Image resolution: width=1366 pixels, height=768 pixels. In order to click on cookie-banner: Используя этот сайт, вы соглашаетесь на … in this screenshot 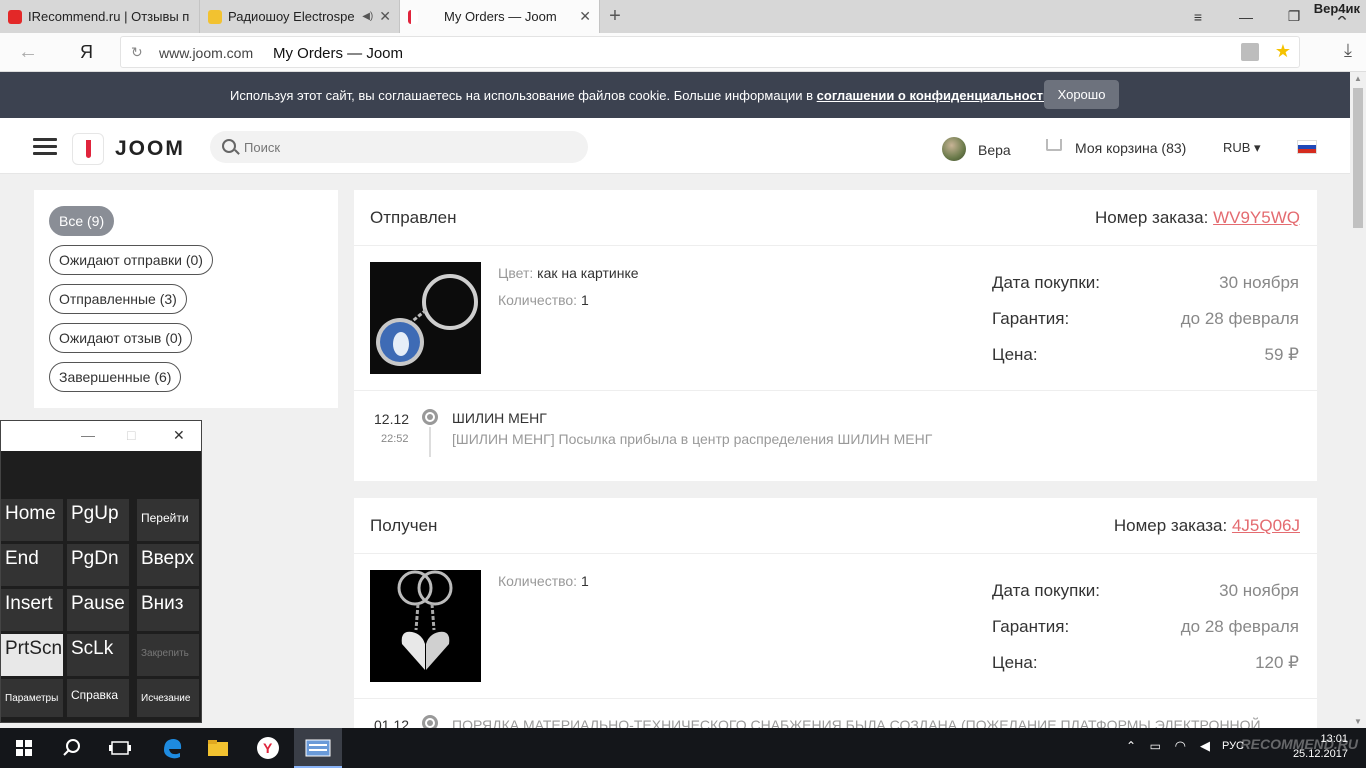, I will do `click(675, 95)`.